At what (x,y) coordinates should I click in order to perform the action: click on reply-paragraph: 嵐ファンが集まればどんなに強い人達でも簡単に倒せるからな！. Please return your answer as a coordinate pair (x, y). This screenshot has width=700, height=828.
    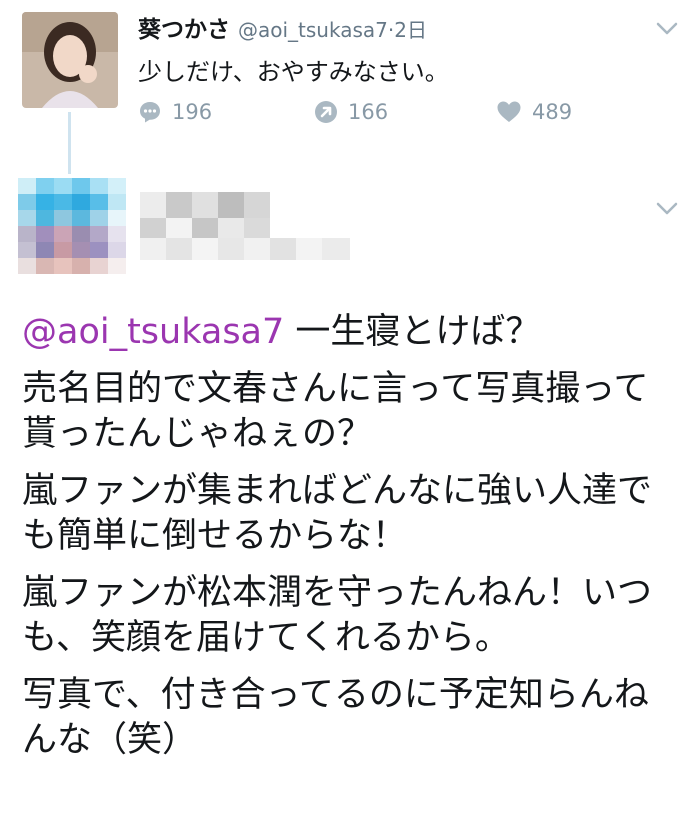
    Looking at the image, I should click on (337, 513).